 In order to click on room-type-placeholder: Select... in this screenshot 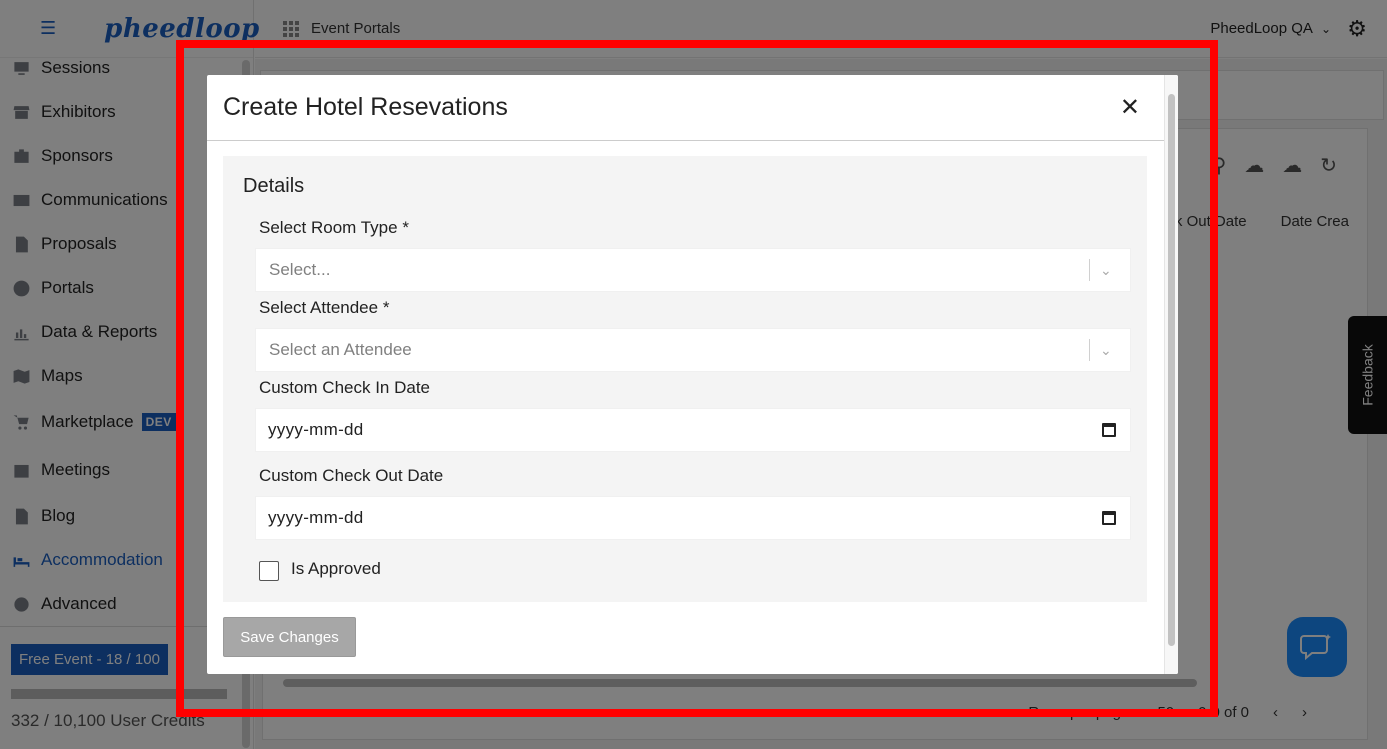, I will do `click(300, 269)`.